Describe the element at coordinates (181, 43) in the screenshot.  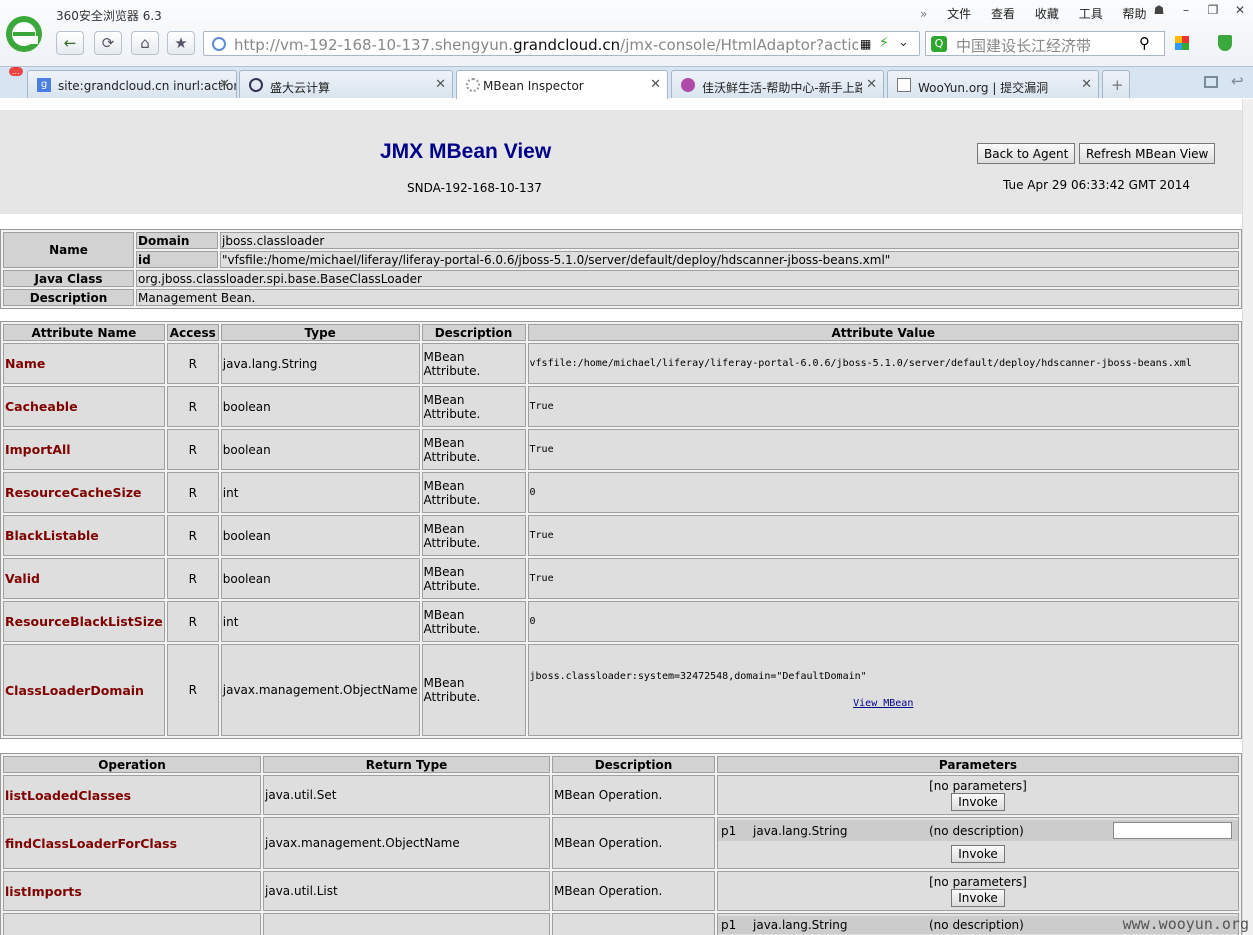
I see `favorite-star-icon: ★` at that location.